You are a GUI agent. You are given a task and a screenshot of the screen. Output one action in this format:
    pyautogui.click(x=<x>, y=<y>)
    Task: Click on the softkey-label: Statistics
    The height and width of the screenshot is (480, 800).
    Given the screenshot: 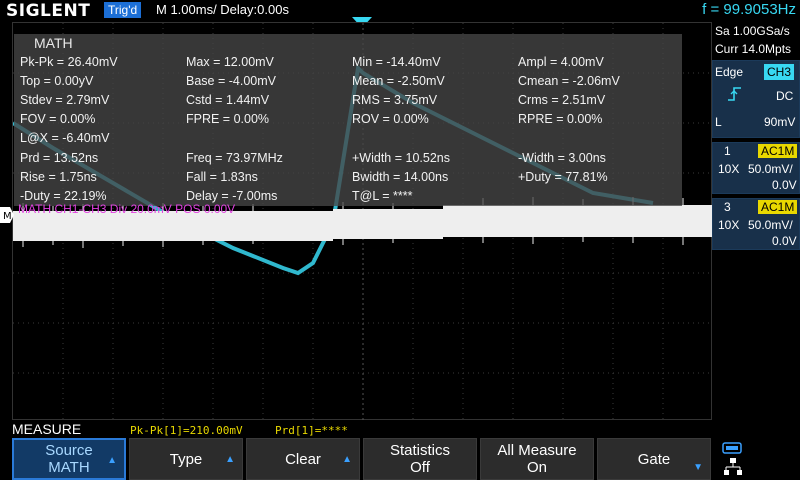 What is the action you would take?
    pyautogui.click(x=419, y=450)
    